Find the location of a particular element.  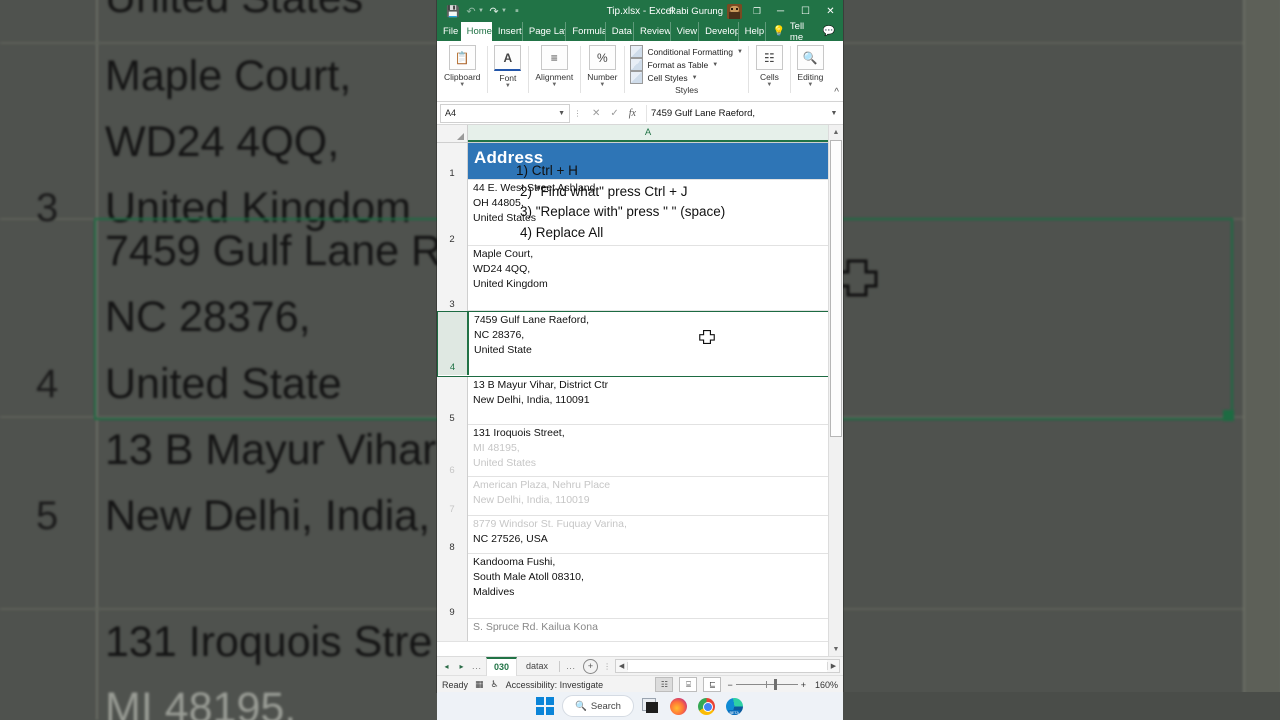

account-area: Rabi Gurung is located at coordinates (705, 11).